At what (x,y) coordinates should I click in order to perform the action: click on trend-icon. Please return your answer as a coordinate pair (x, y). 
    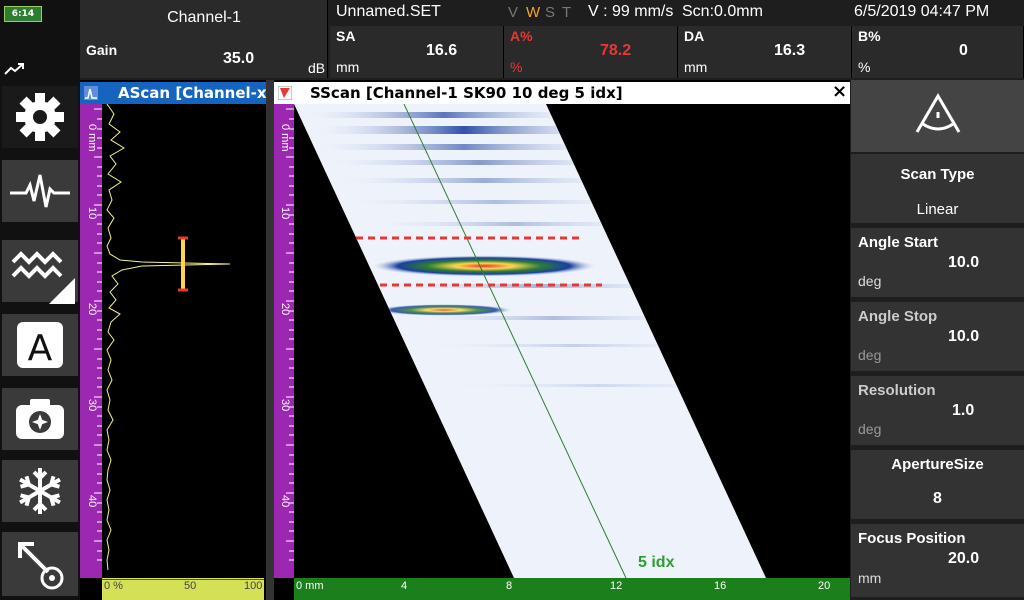
    Looking at the image, I should click on (15, 69).